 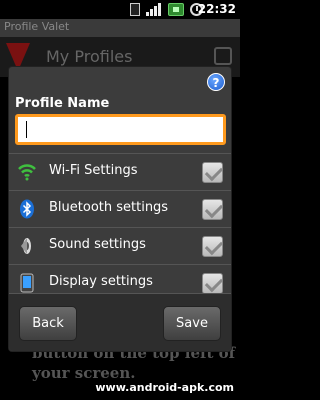 I want to click on save-button: Save, so click(x=192, y=323).